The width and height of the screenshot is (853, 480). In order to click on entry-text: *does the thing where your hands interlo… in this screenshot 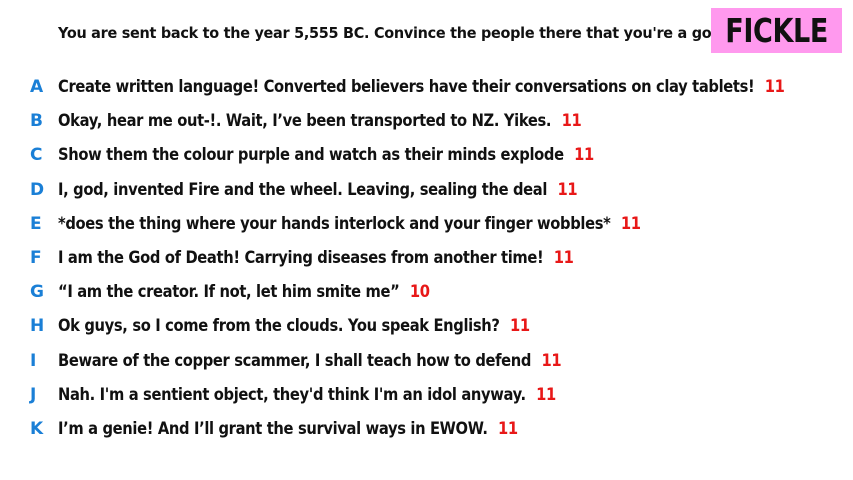, I will do `click(334, 223)`.